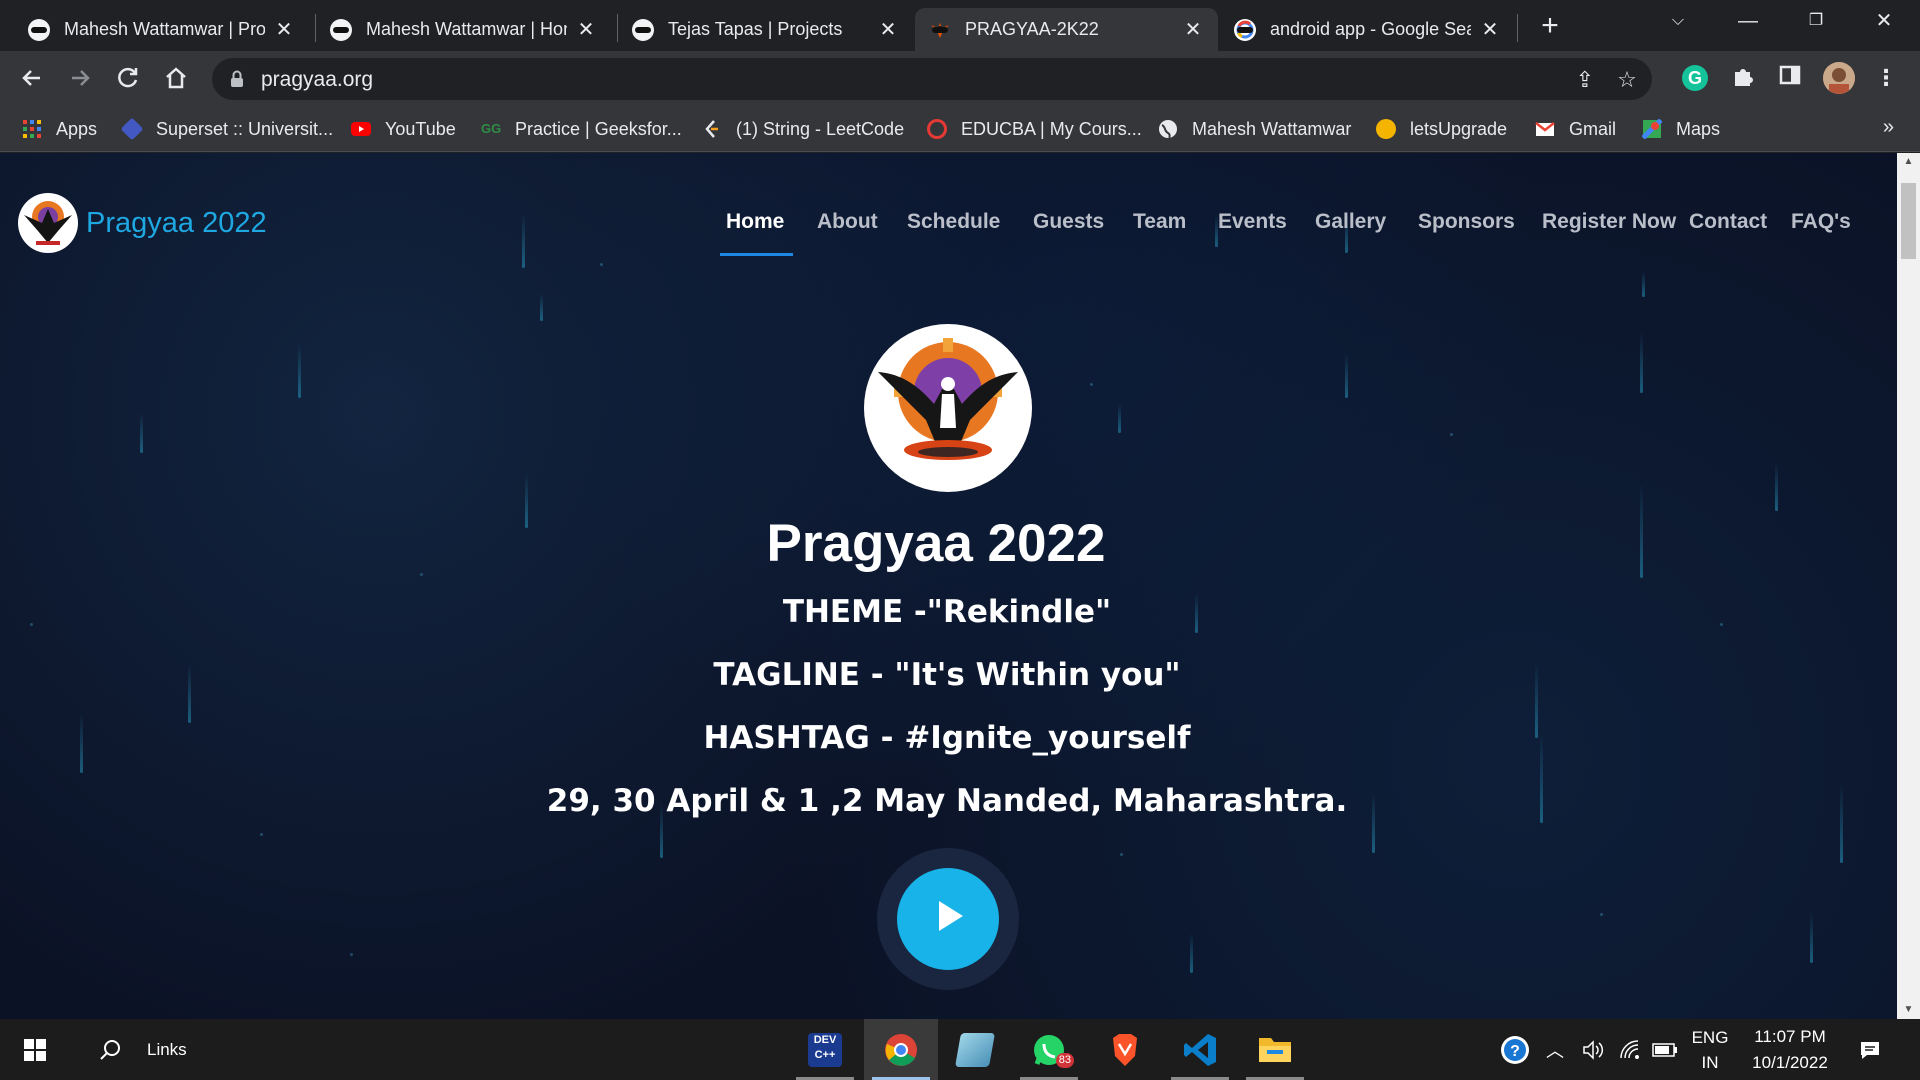 The height and width of the screenshot is (1080, 1920). Describe the element at coordinates (1908, 586) in the screenshot. I see `page-scrollbar: ▲ ▼` at that location.